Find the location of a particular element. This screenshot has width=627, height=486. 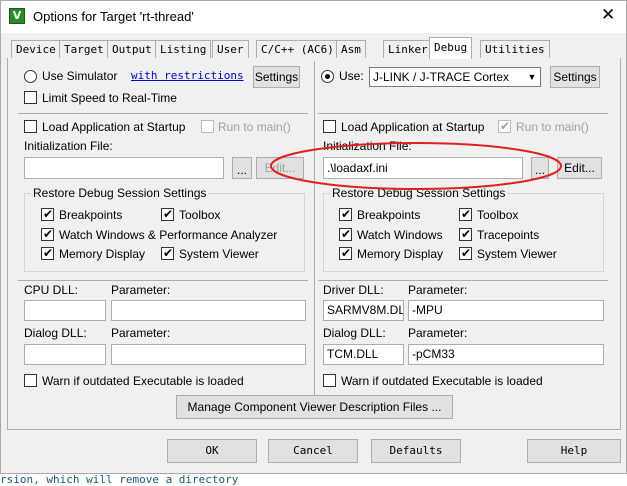

chevron-down-icon: ▼ is located at coordinates (531, 77).